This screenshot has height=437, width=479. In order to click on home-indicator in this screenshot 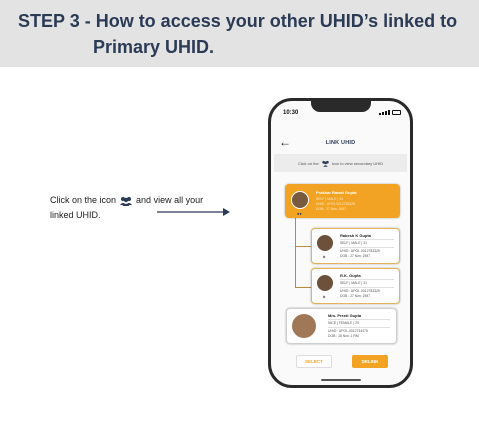, I will do `click(341, 380)`.